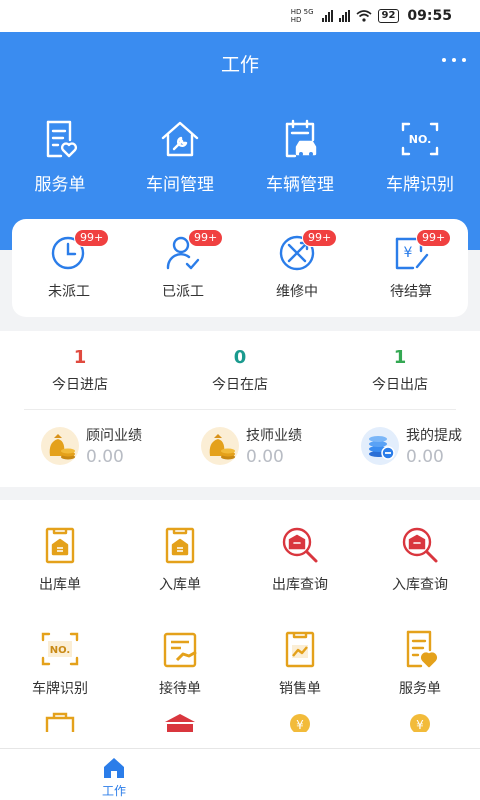 Image resolution: width=480 pixels, height=800 pixels. Describe the element at coordinates (69, 268) in the screenshot. I see `order-unassigned: 99+ 未派工` at that location.